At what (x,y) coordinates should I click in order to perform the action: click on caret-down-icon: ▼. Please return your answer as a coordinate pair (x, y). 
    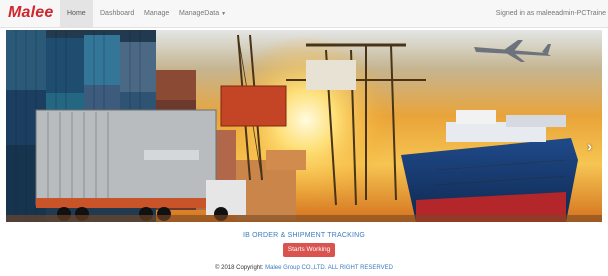
    Looking at the image, I should click on (224, 14).